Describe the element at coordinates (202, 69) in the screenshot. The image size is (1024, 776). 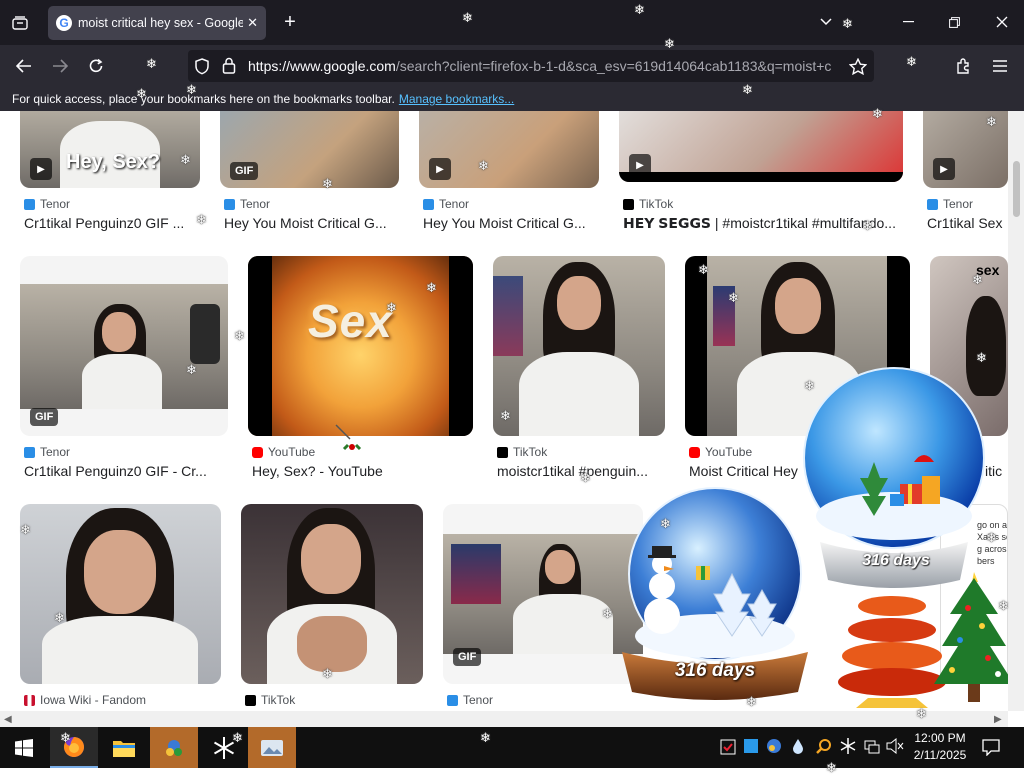
I see `shield-icon` at that location.